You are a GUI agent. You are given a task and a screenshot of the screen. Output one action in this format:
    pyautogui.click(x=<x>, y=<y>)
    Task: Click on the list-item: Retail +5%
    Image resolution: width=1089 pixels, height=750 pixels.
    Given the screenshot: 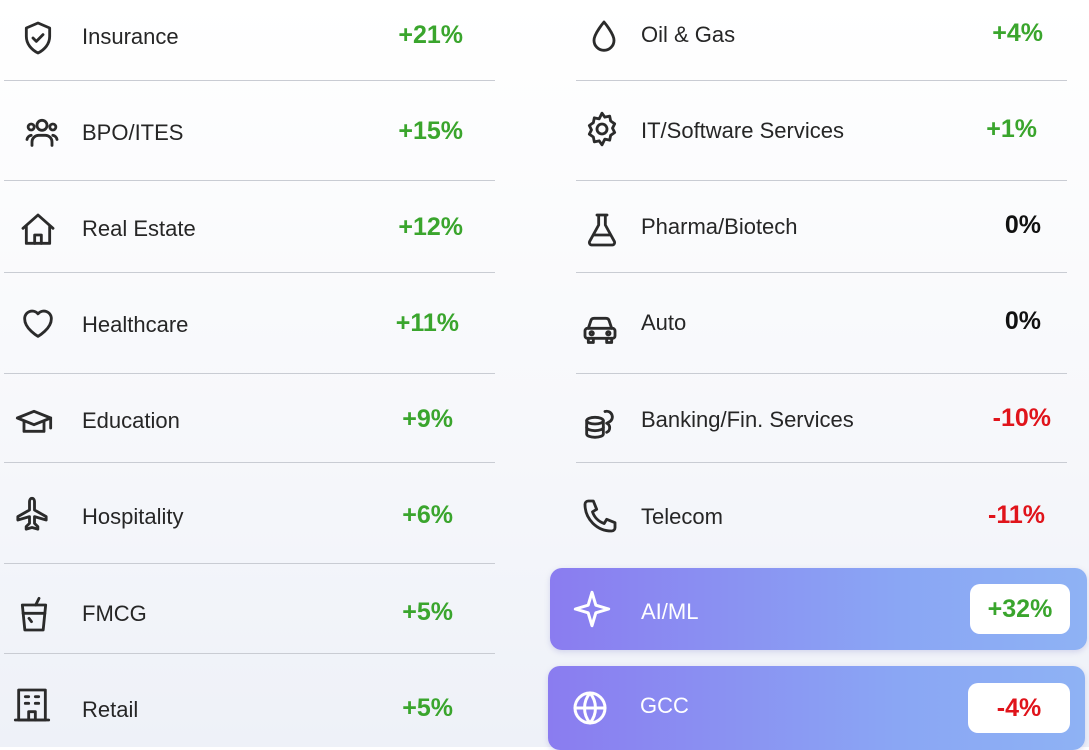 What is the action you would take?
    pyautogui.click(x=249, y=700)
    